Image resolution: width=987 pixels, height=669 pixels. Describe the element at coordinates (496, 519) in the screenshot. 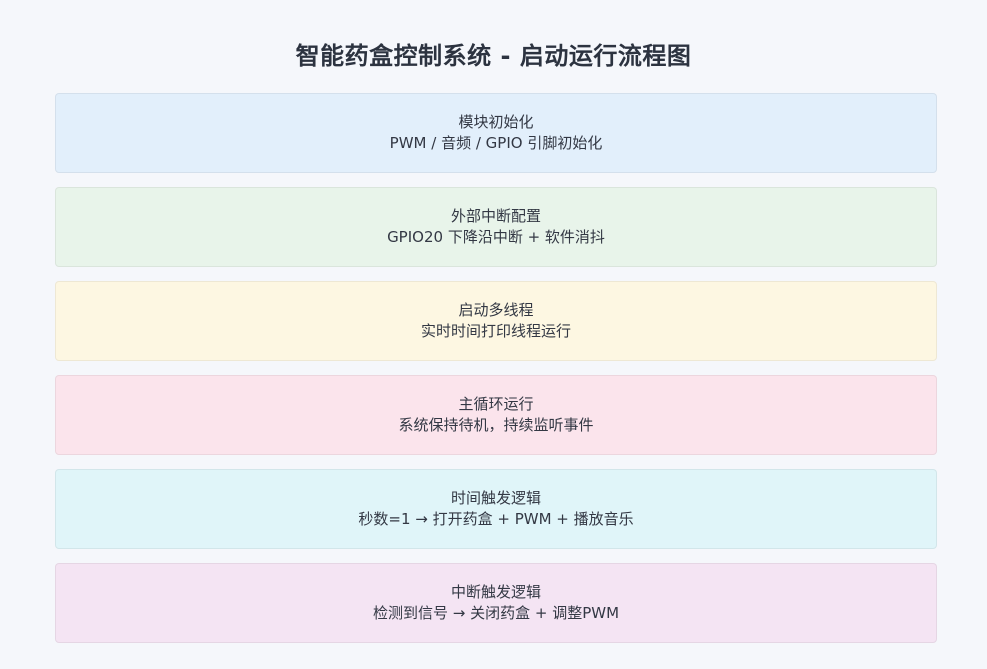

I see `step-detail: 秒数=1 → 打开药盒 + PWM + 播放音乐` at that location.